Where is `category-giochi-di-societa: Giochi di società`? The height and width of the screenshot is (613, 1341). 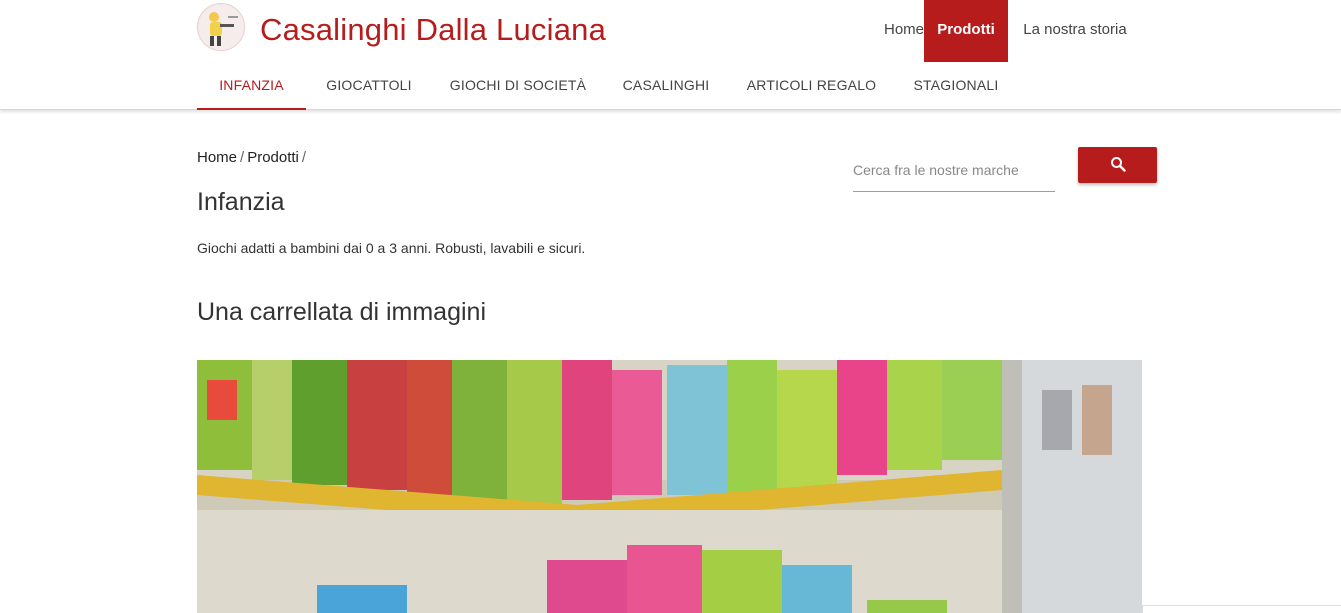 category-giochi-di-societa: Giochi di società is located at coordinates (518, 87).